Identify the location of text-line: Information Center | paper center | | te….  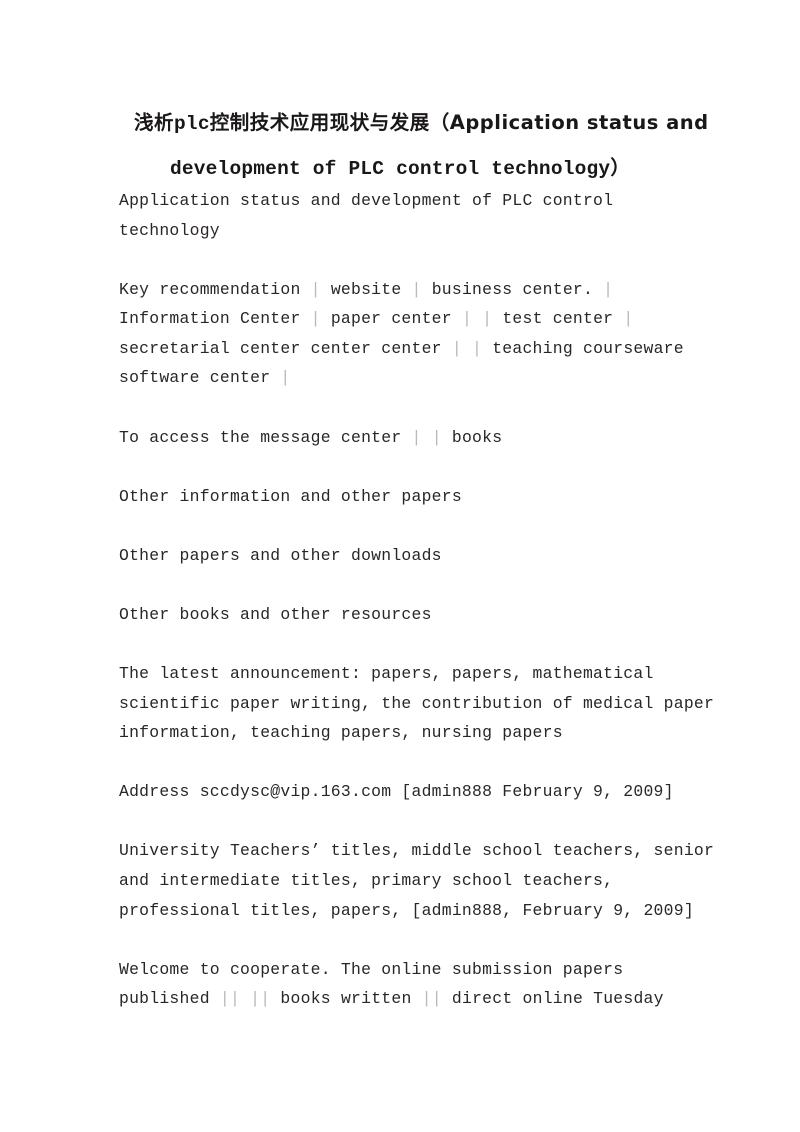
(405, 319).